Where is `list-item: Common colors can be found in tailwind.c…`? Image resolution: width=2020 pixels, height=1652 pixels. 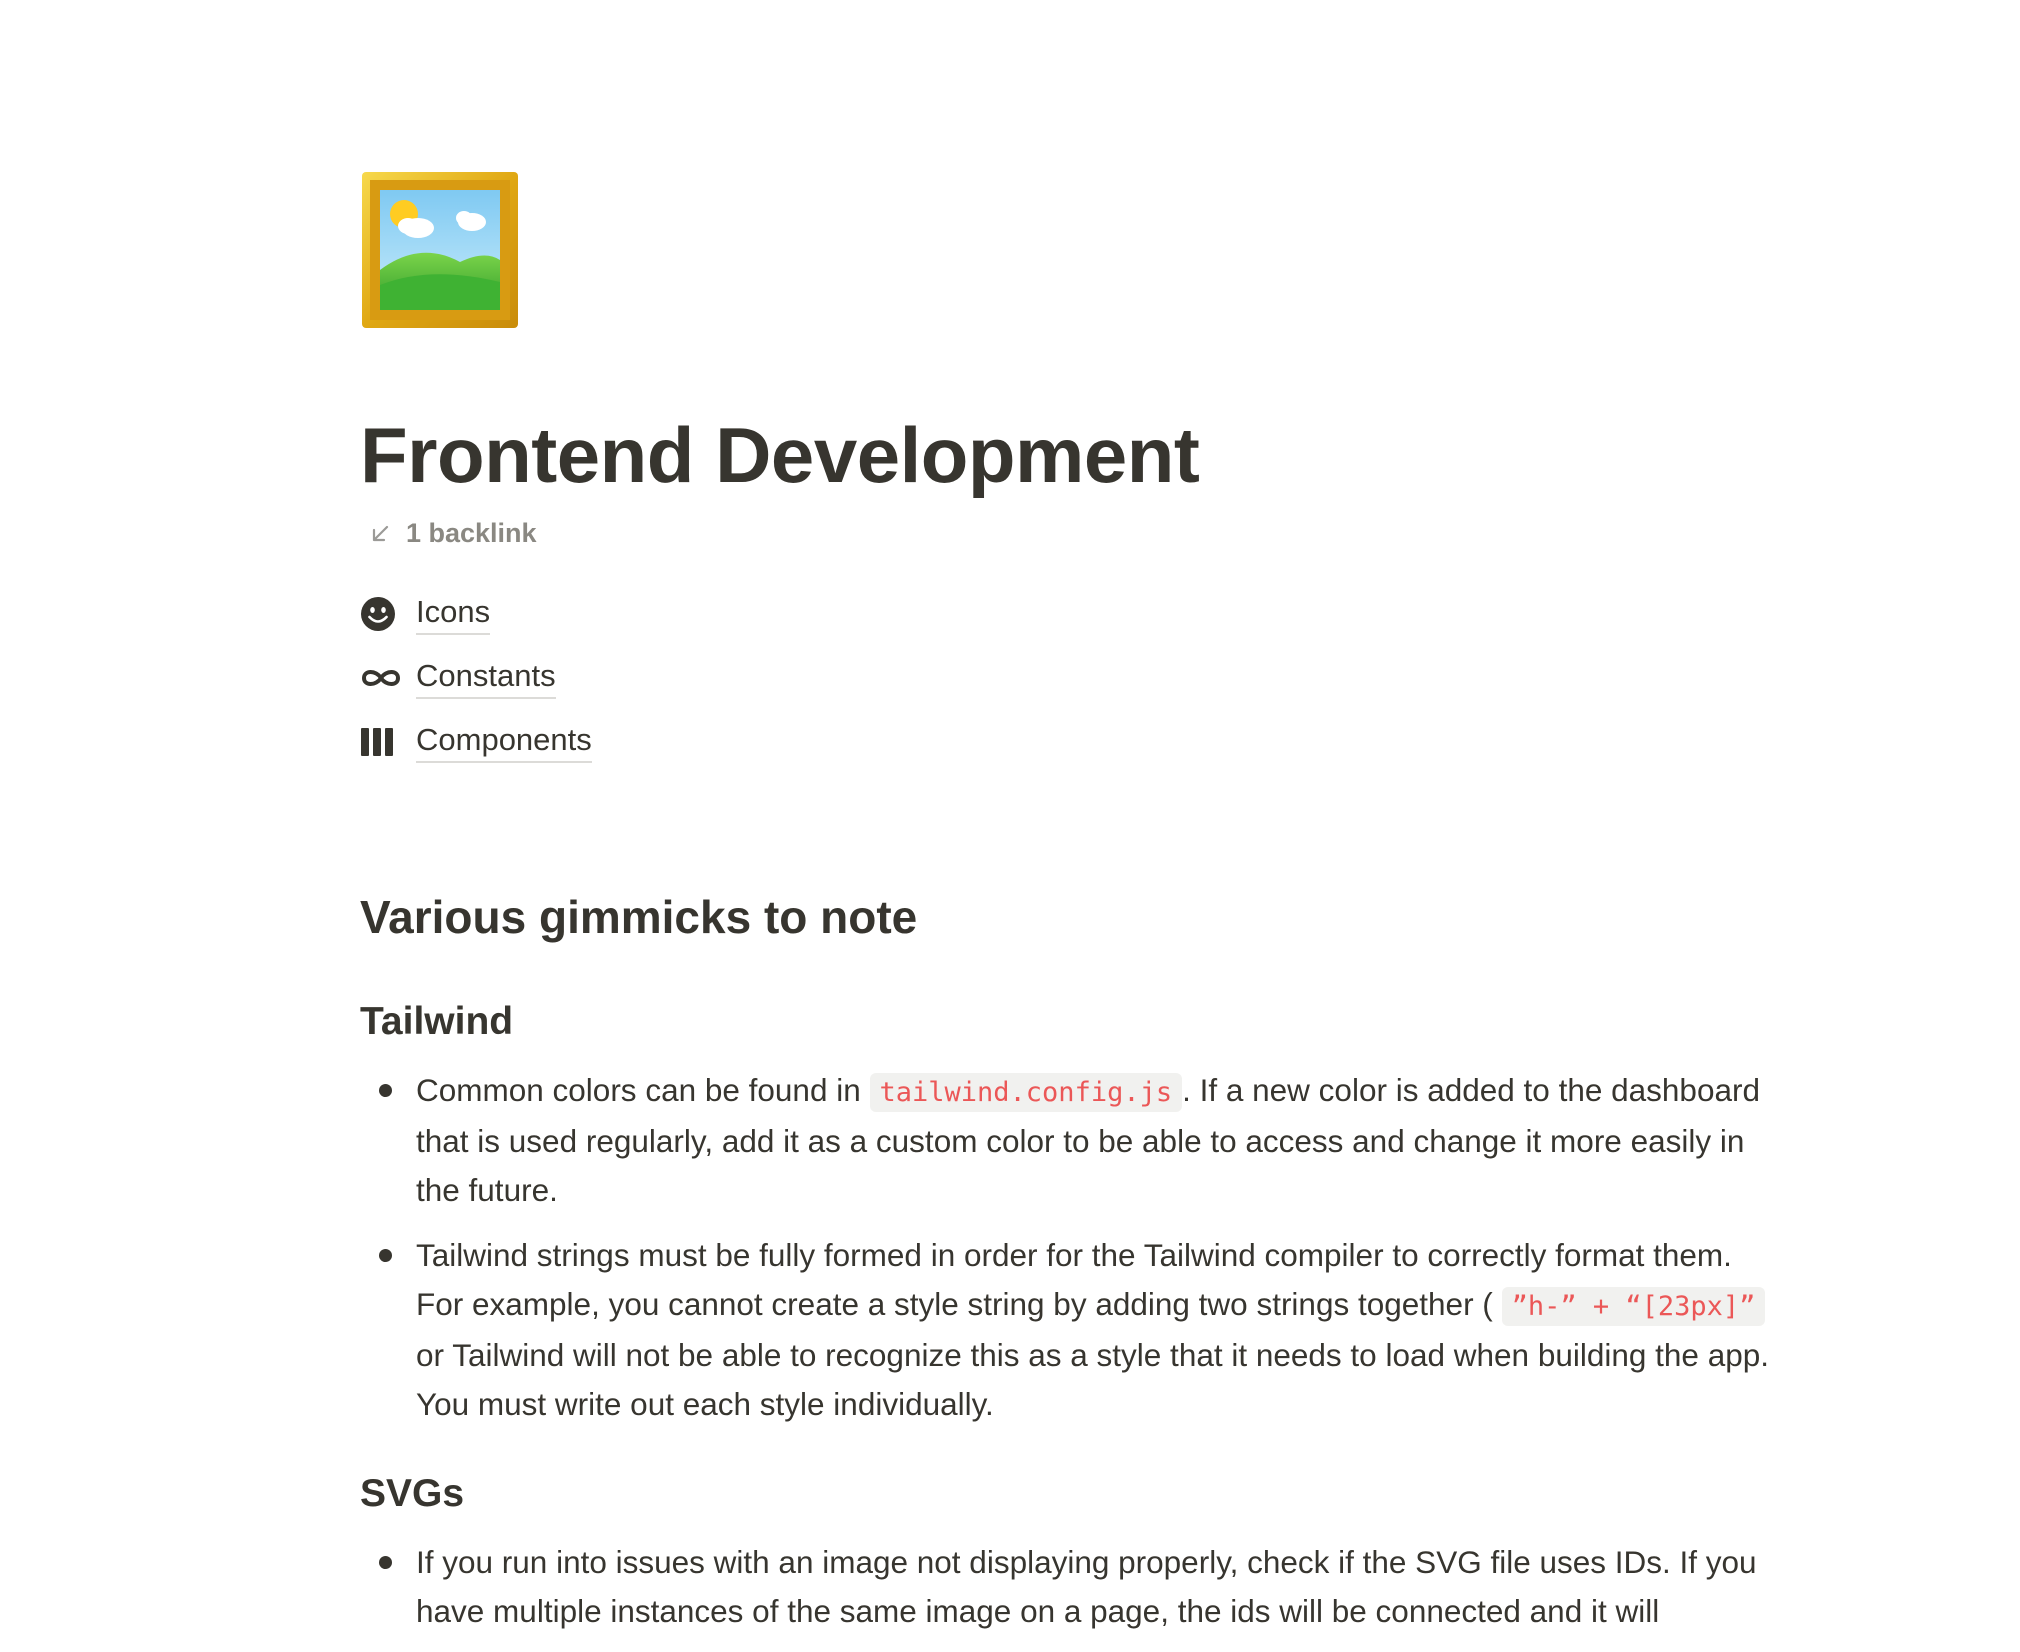
list-item: Common colors can be found in tailwind.c… is located at coordinates (1070, 1140).